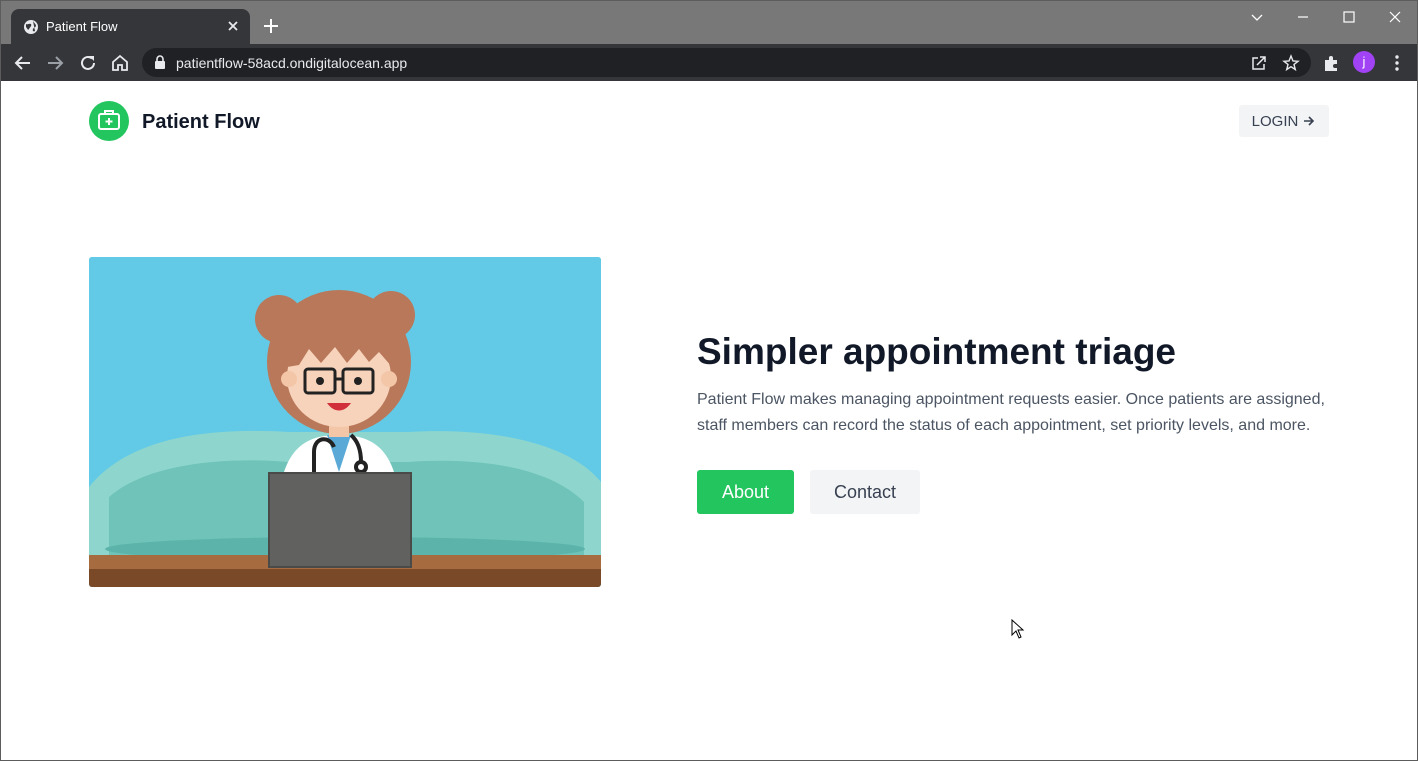  I want to click on hero-headline: Simpler appointment triage, so click(937, 351).